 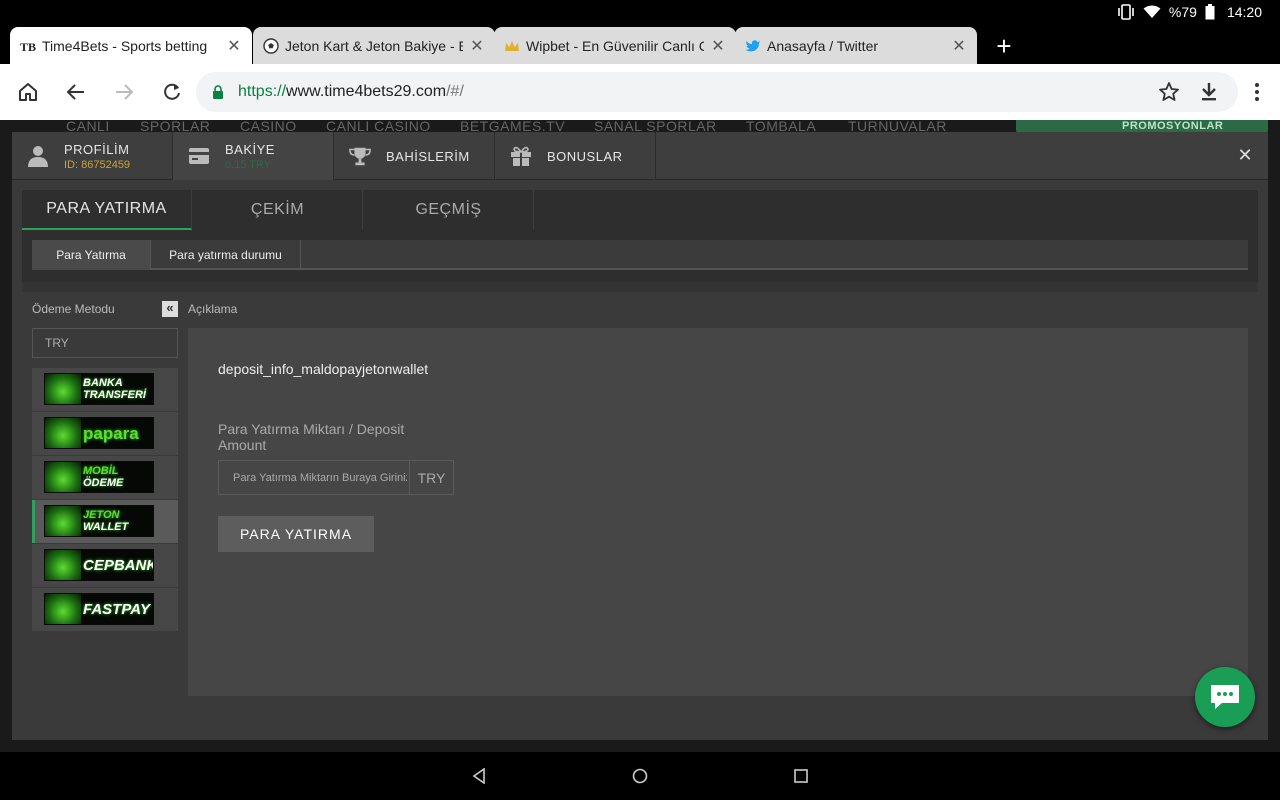 I want to click on payment-method-label: Ödeme Metodu, so click(x=73, y=309).